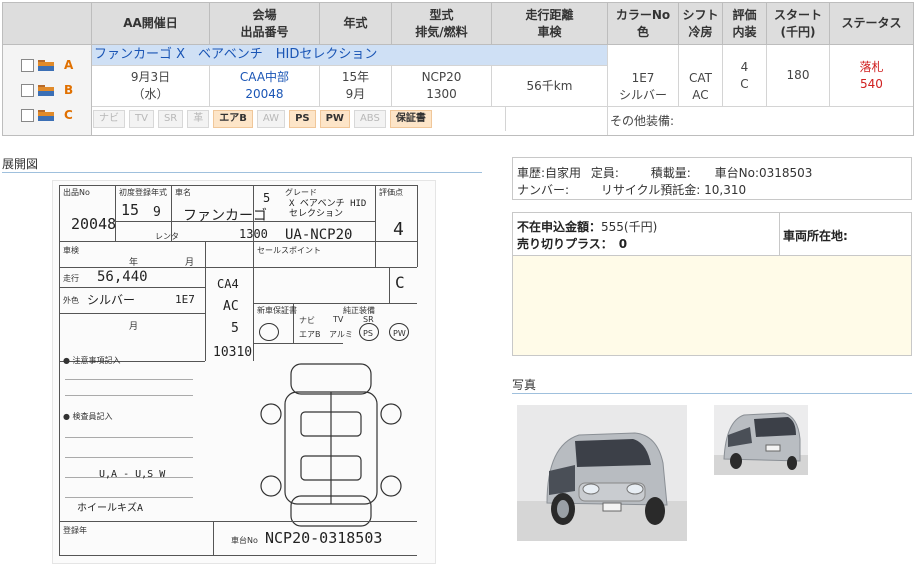 The height and width of the screenshot is (579, 917). Describe the element at coordinates (798, 75) in the screenshot. I see `cell-start: 180` at that location.